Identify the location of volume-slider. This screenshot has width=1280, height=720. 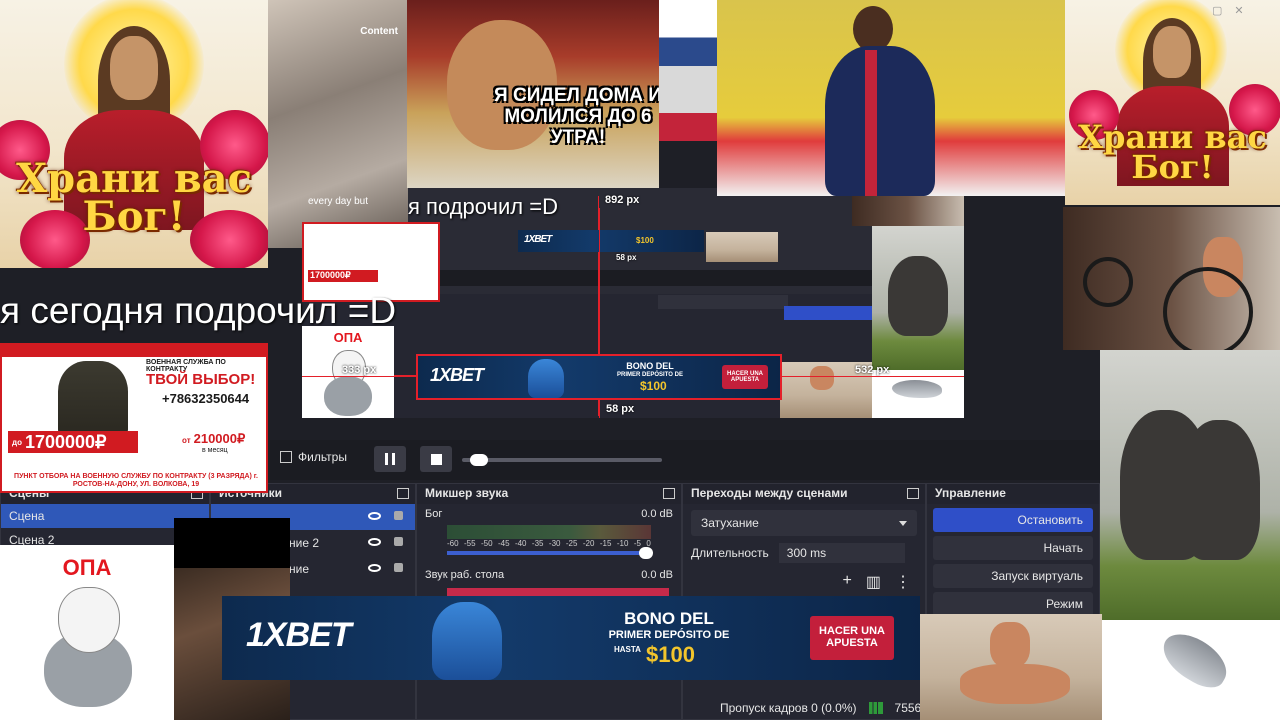
(550, 553).